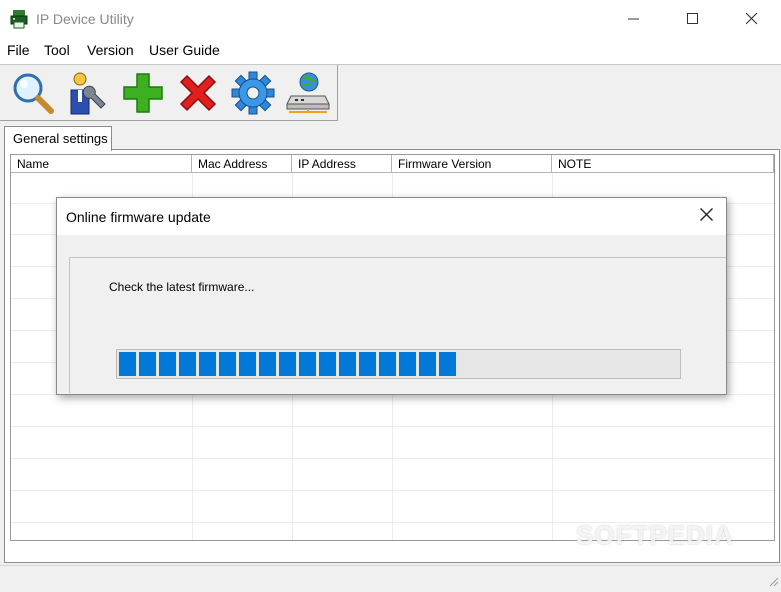 The height and width of the screenshot is (592, 781). I want to click on tab-label: General settings, so click(60, 138).